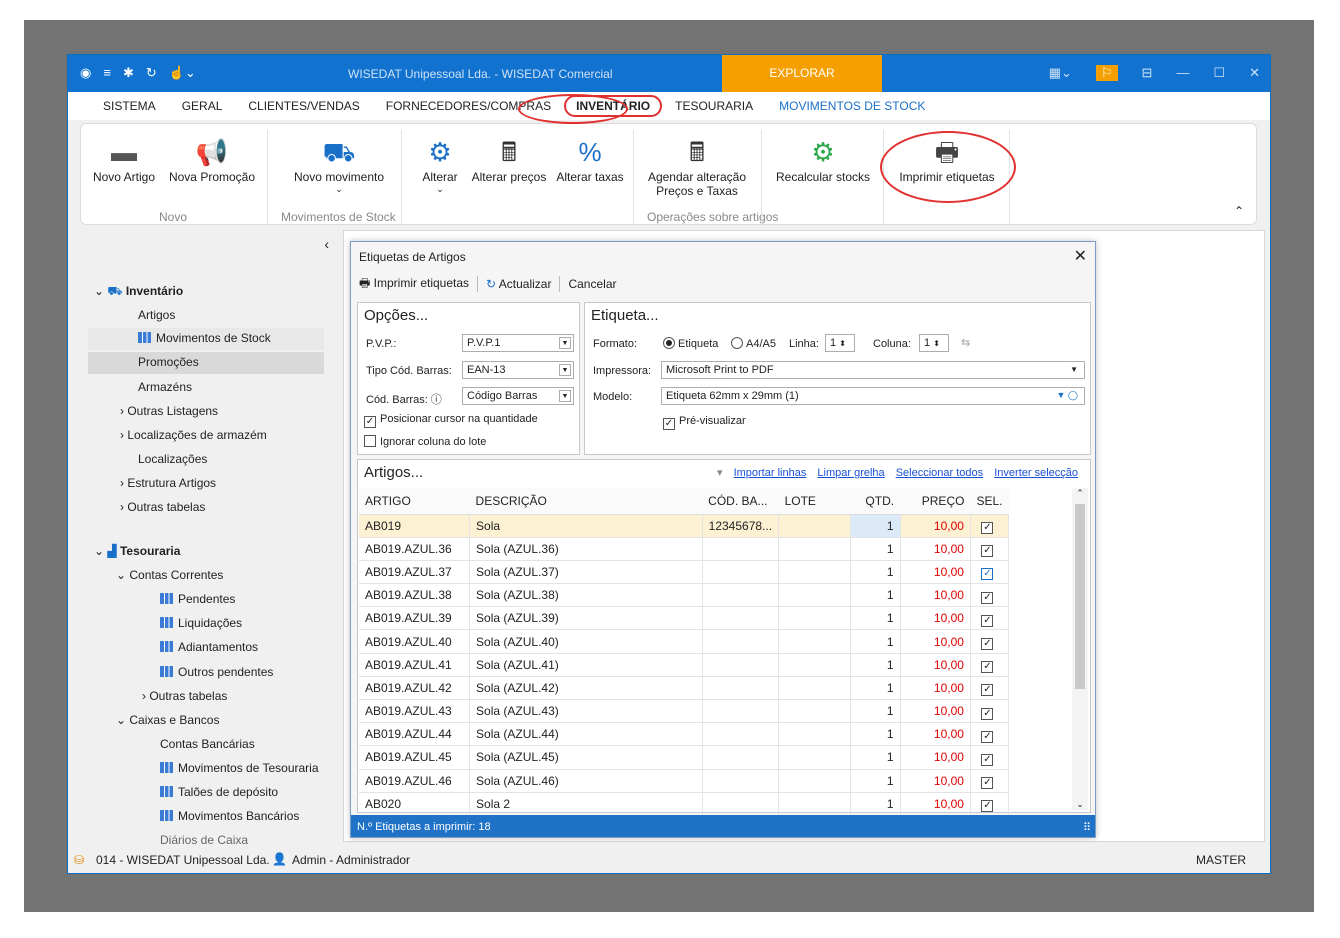 The width and height of the screenshot is (1340, 938). I want to click on cell-descricao: Sola (AZUL.42), so click(586, 688).